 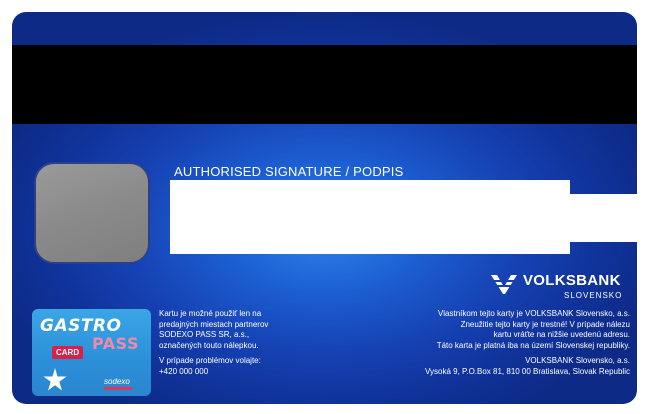 What do you see at coordinates (92, 213) in the screenshot?
I see `hologram-chip` at bounding box center [92, 213].